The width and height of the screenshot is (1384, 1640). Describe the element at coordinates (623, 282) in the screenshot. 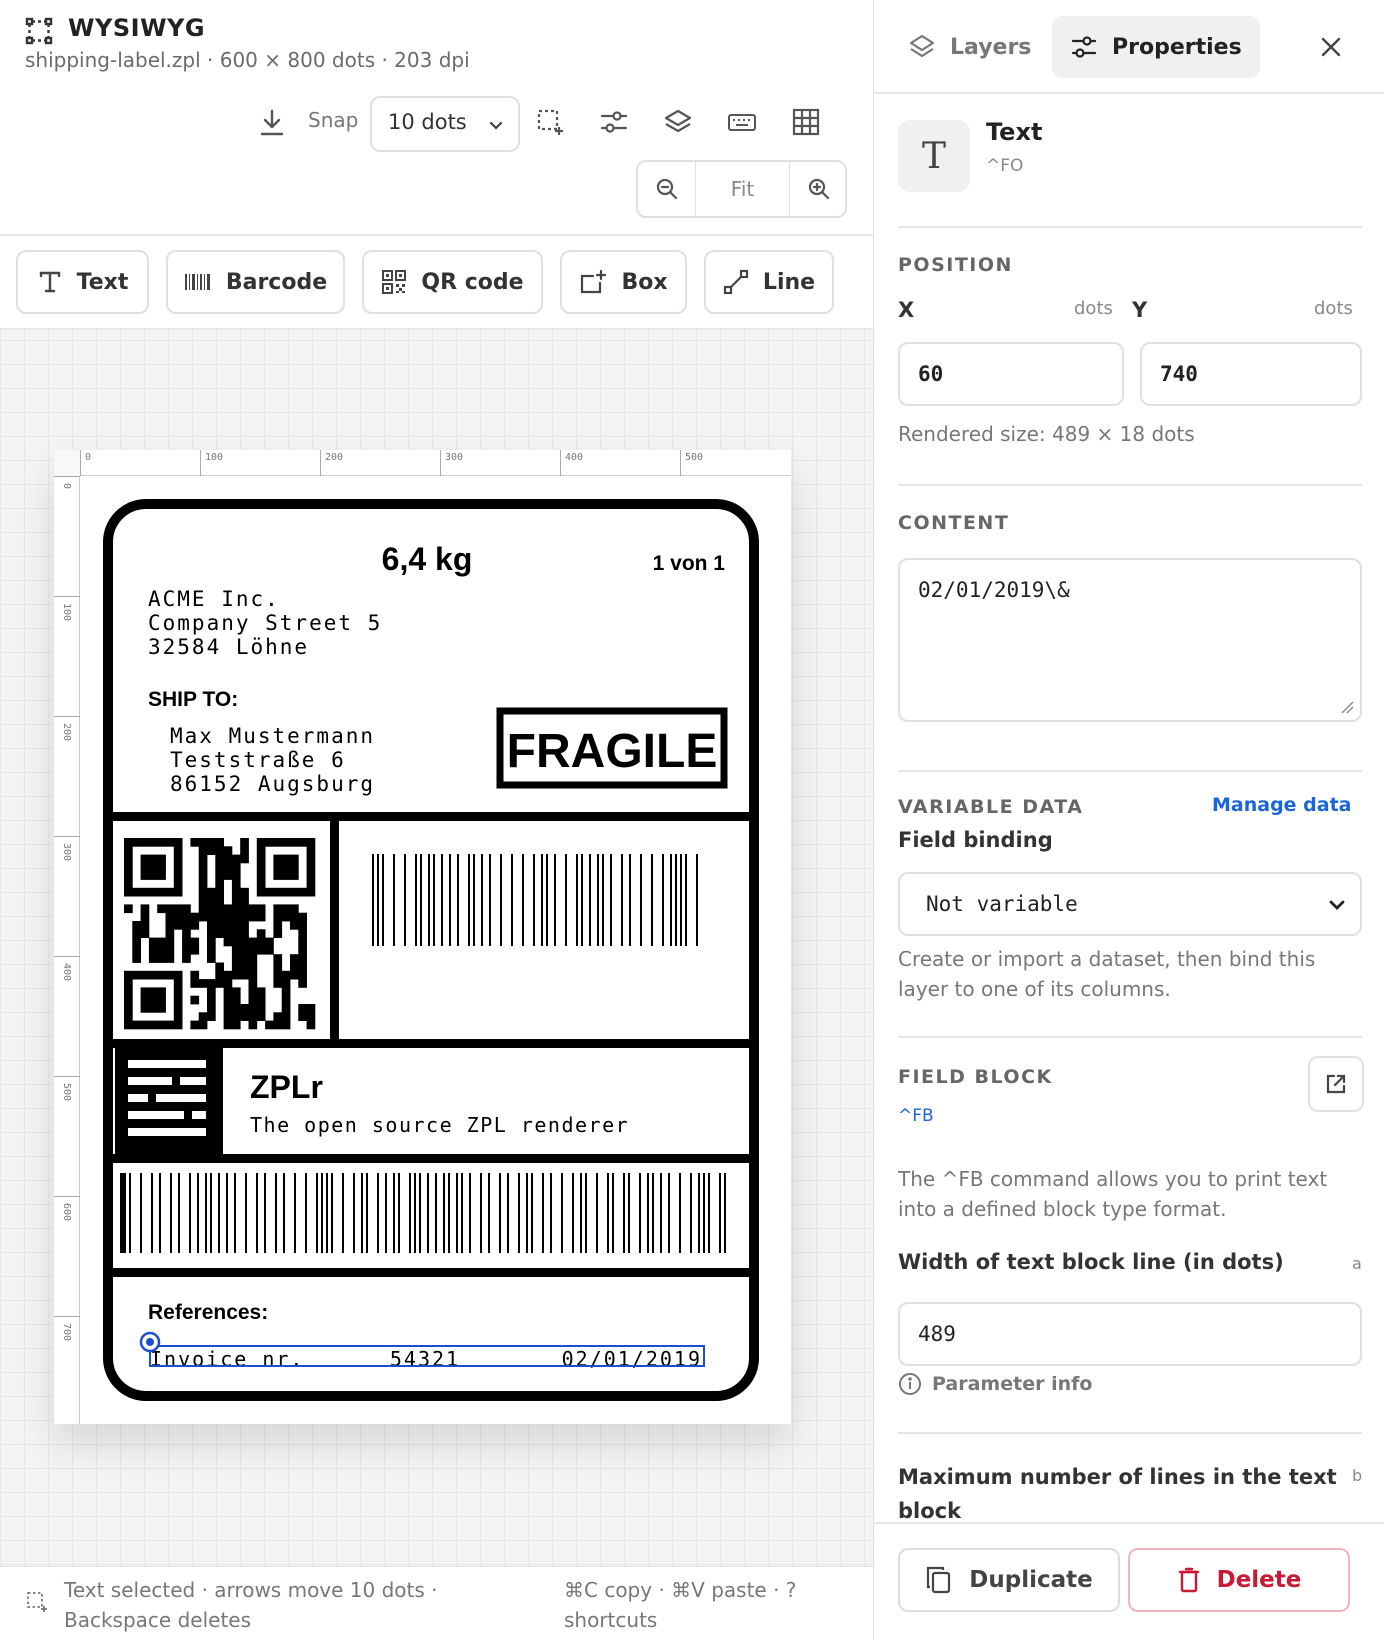

I see `add-box-button: Box` at that location.